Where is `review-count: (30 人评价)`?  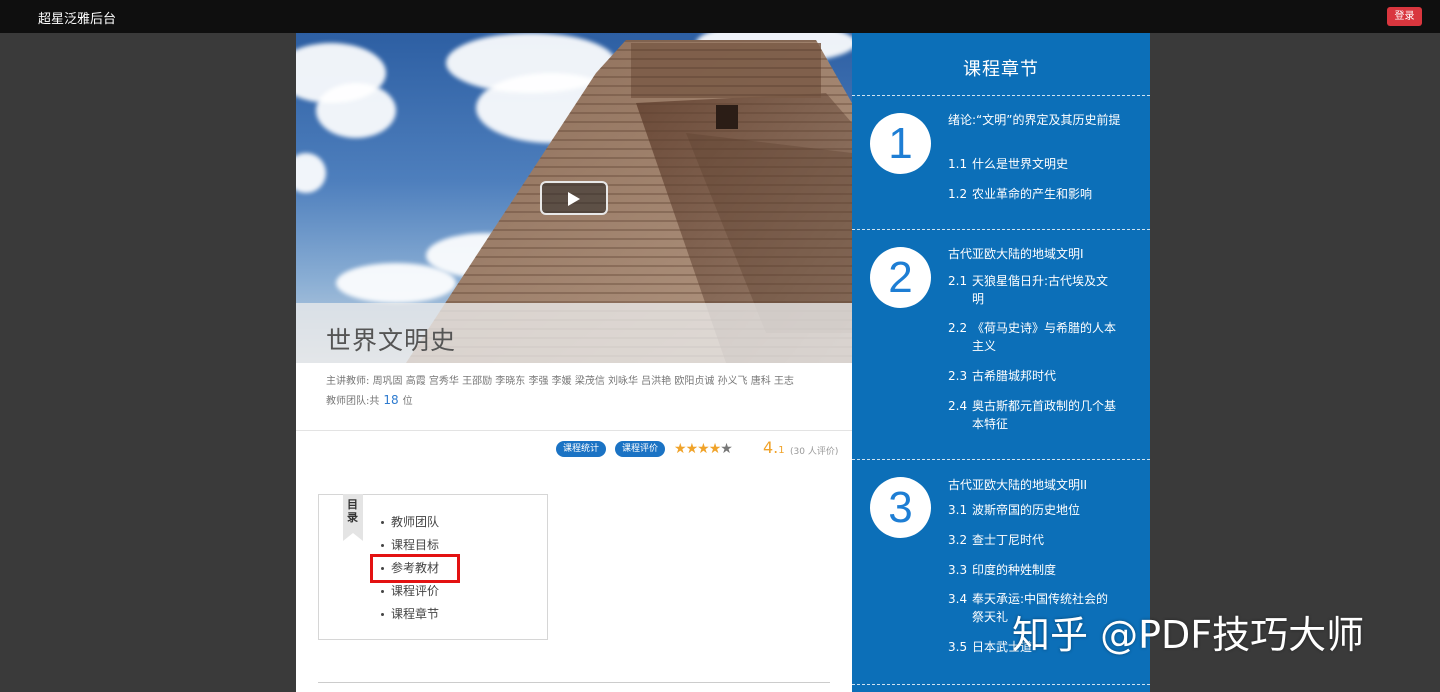 review-count: (30 人评价) is located at coordinates (814, 452).